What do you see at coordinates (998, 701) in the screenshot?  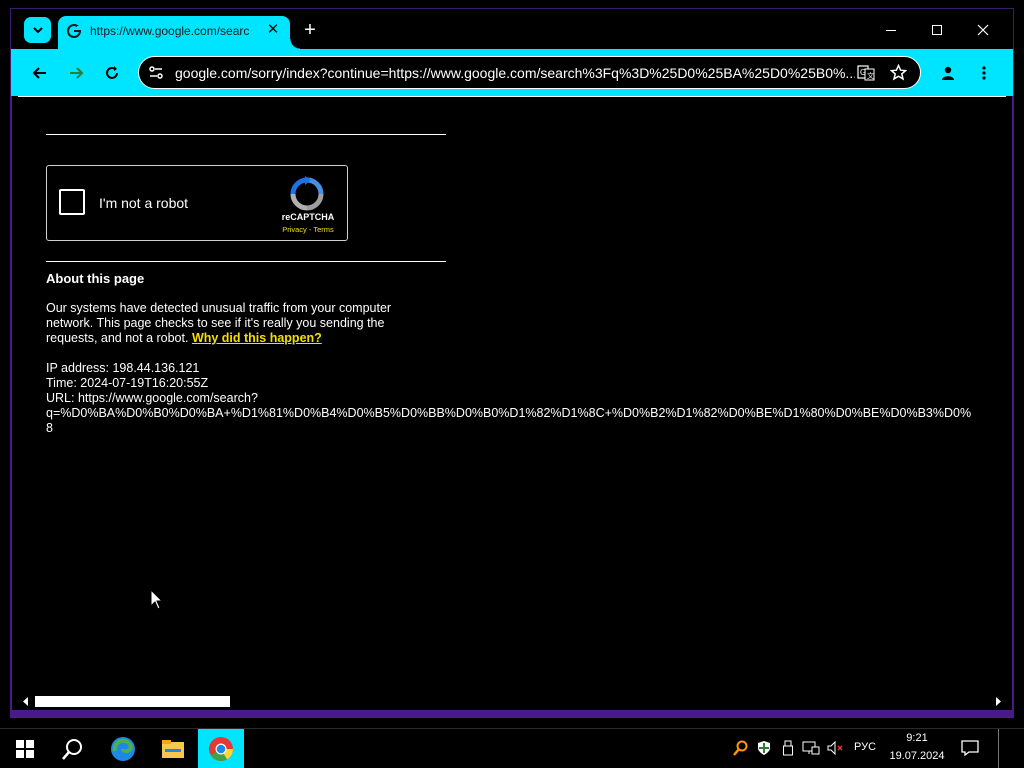 I see `scroll-right-icon` at bounding box center [998, 701].